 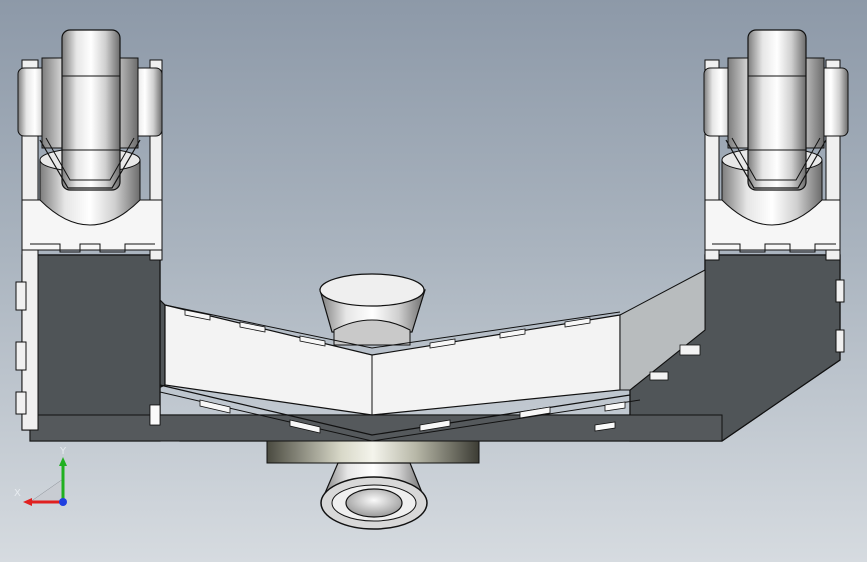 What do you see at coordinates (63, 461) in the screenshot?
I see `y-axis-head` at bounding box center [63, 461].